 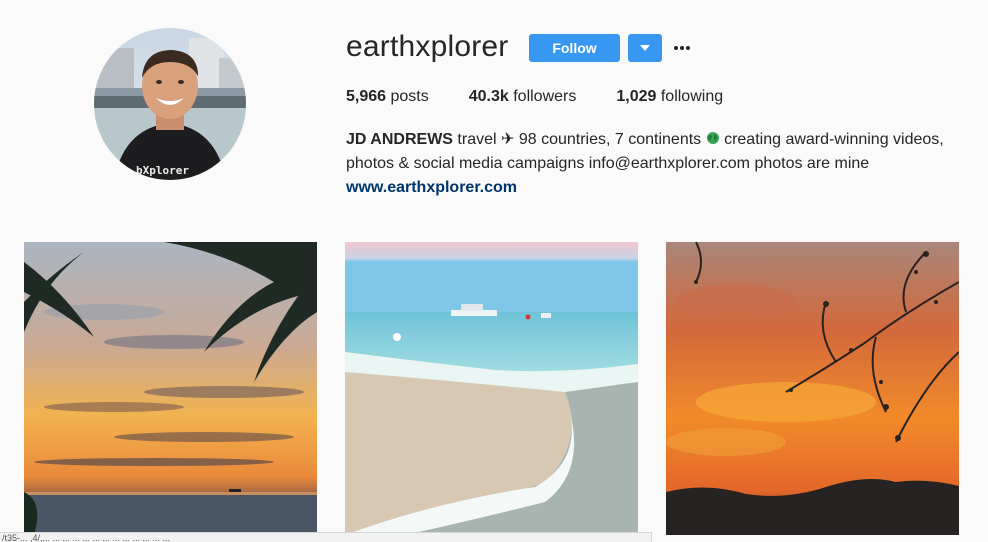 I want to click on posts-label: posts, so click(x=407, y=96).